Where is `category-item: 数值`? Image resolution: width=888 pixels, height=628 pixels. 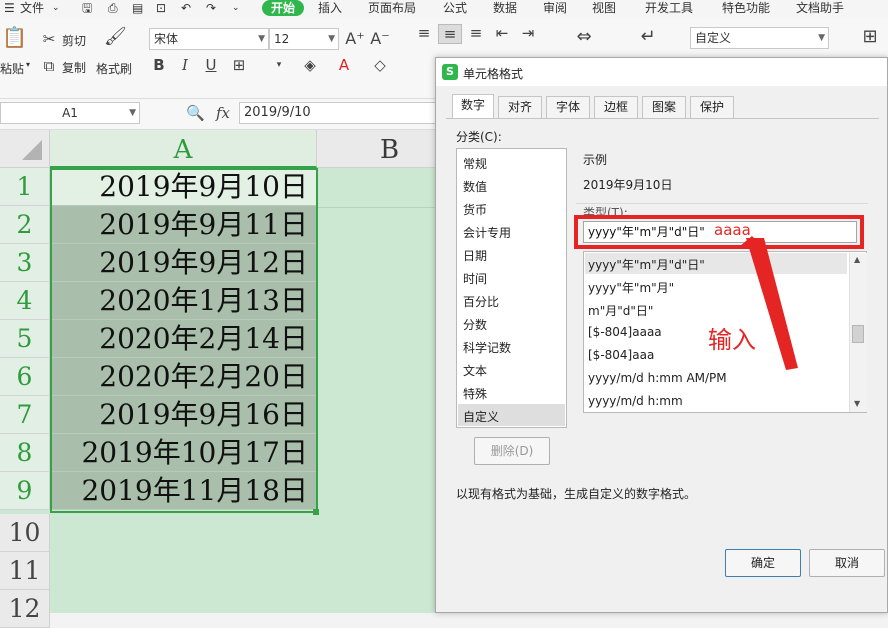
category-item: 数值 is located at coordinates (475, 186).